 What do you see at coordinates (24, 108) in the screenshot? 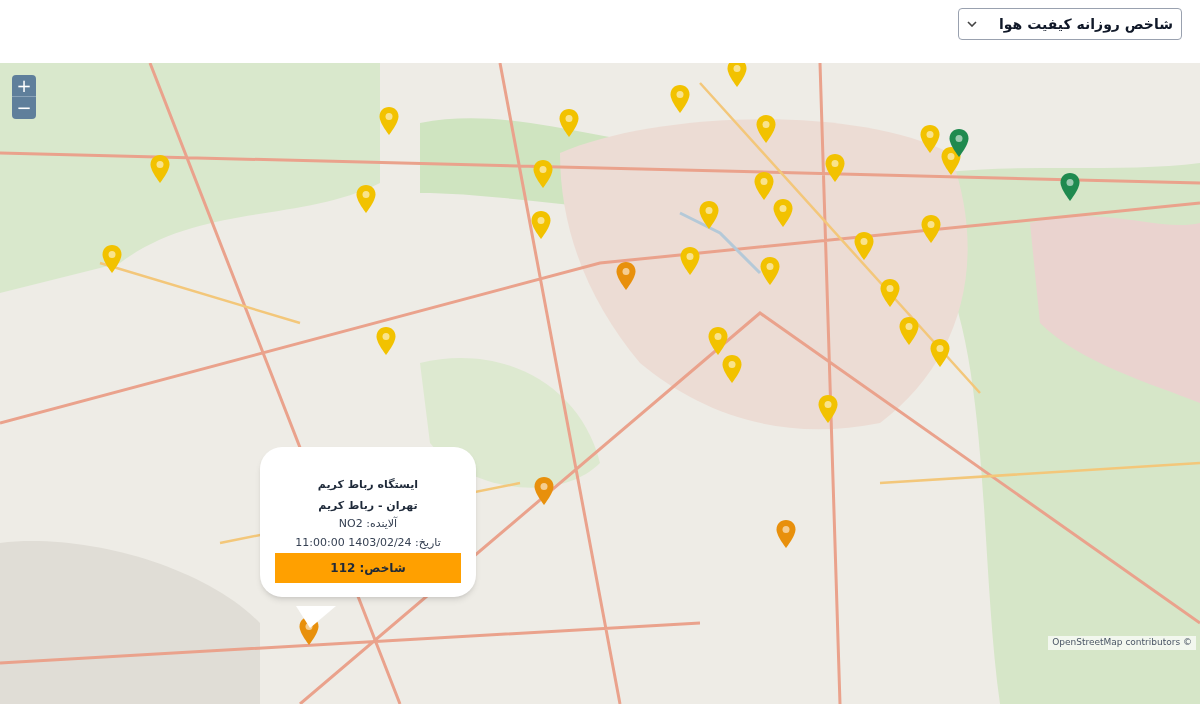
I see `zoom-out-button: −` at bounding box center [24, 108].